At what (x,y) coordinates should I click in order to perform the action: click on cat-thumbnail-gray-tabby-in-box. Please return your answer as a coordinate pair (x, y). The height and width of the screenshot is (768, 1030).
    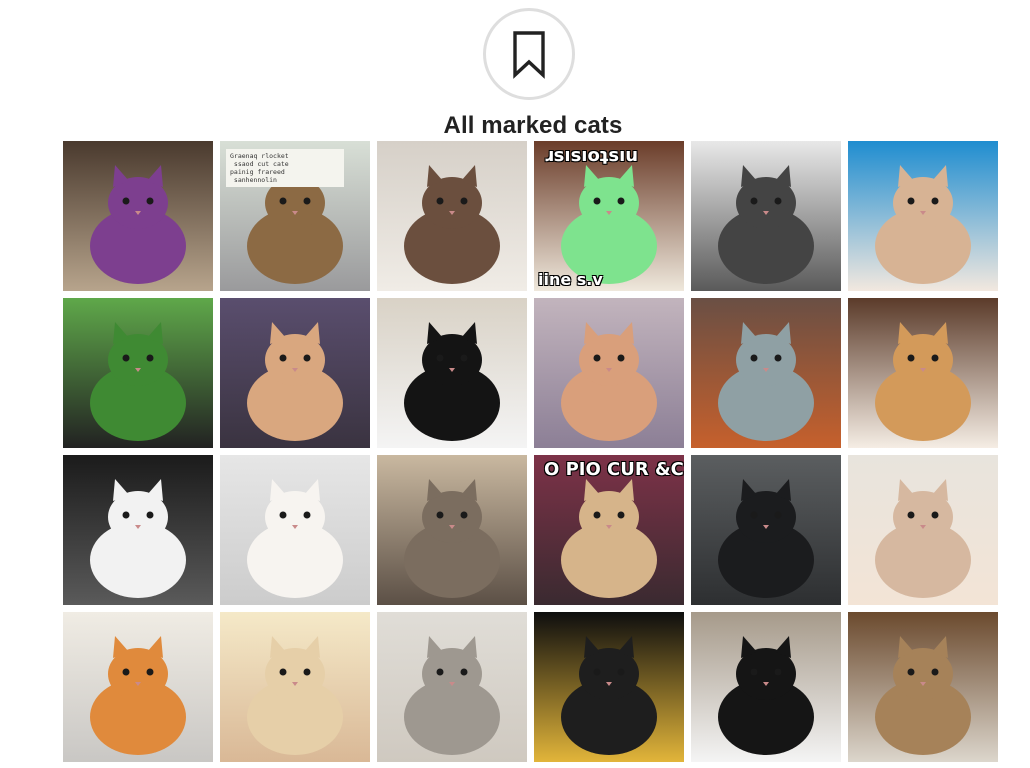
    Looking at the image, I should click on (766, 373).